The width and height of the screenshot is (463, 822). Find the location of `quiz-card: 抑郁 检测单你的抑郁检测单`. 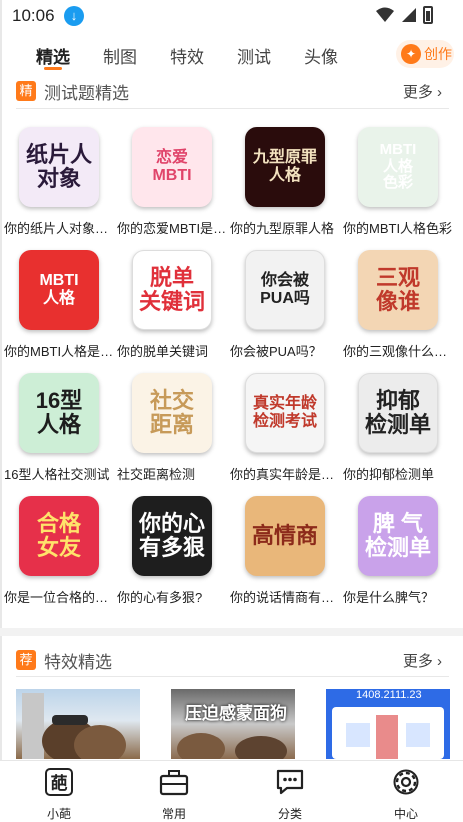

quiz-card: 抑郁 检测单你的抑郁检测单 is located at coordinates (398, 433).